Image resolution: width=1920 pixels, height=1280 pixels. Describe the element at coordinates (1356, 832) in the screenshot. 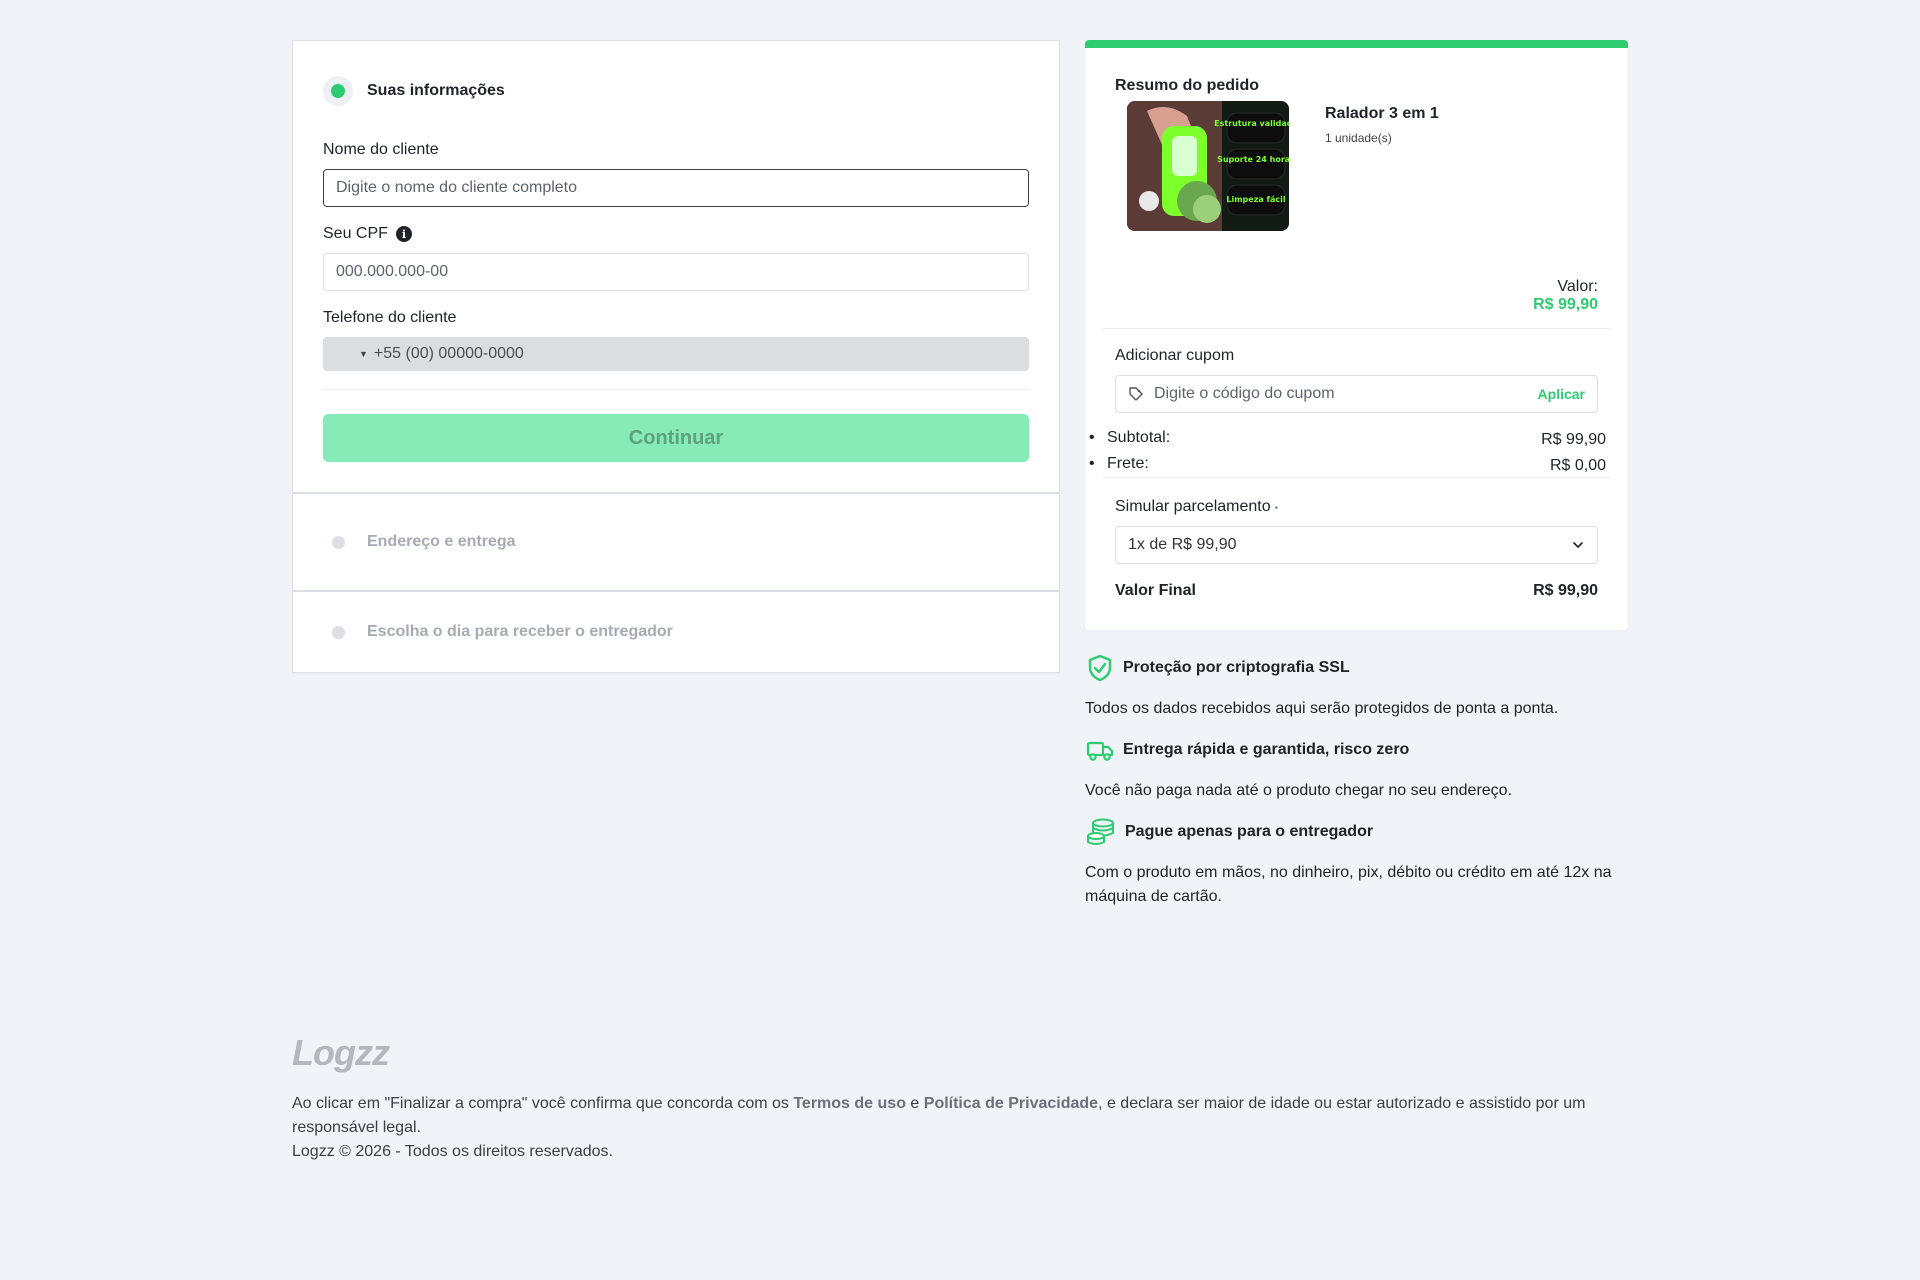

I see `benefit-payment: Pague apenas para o entregador` at that location.